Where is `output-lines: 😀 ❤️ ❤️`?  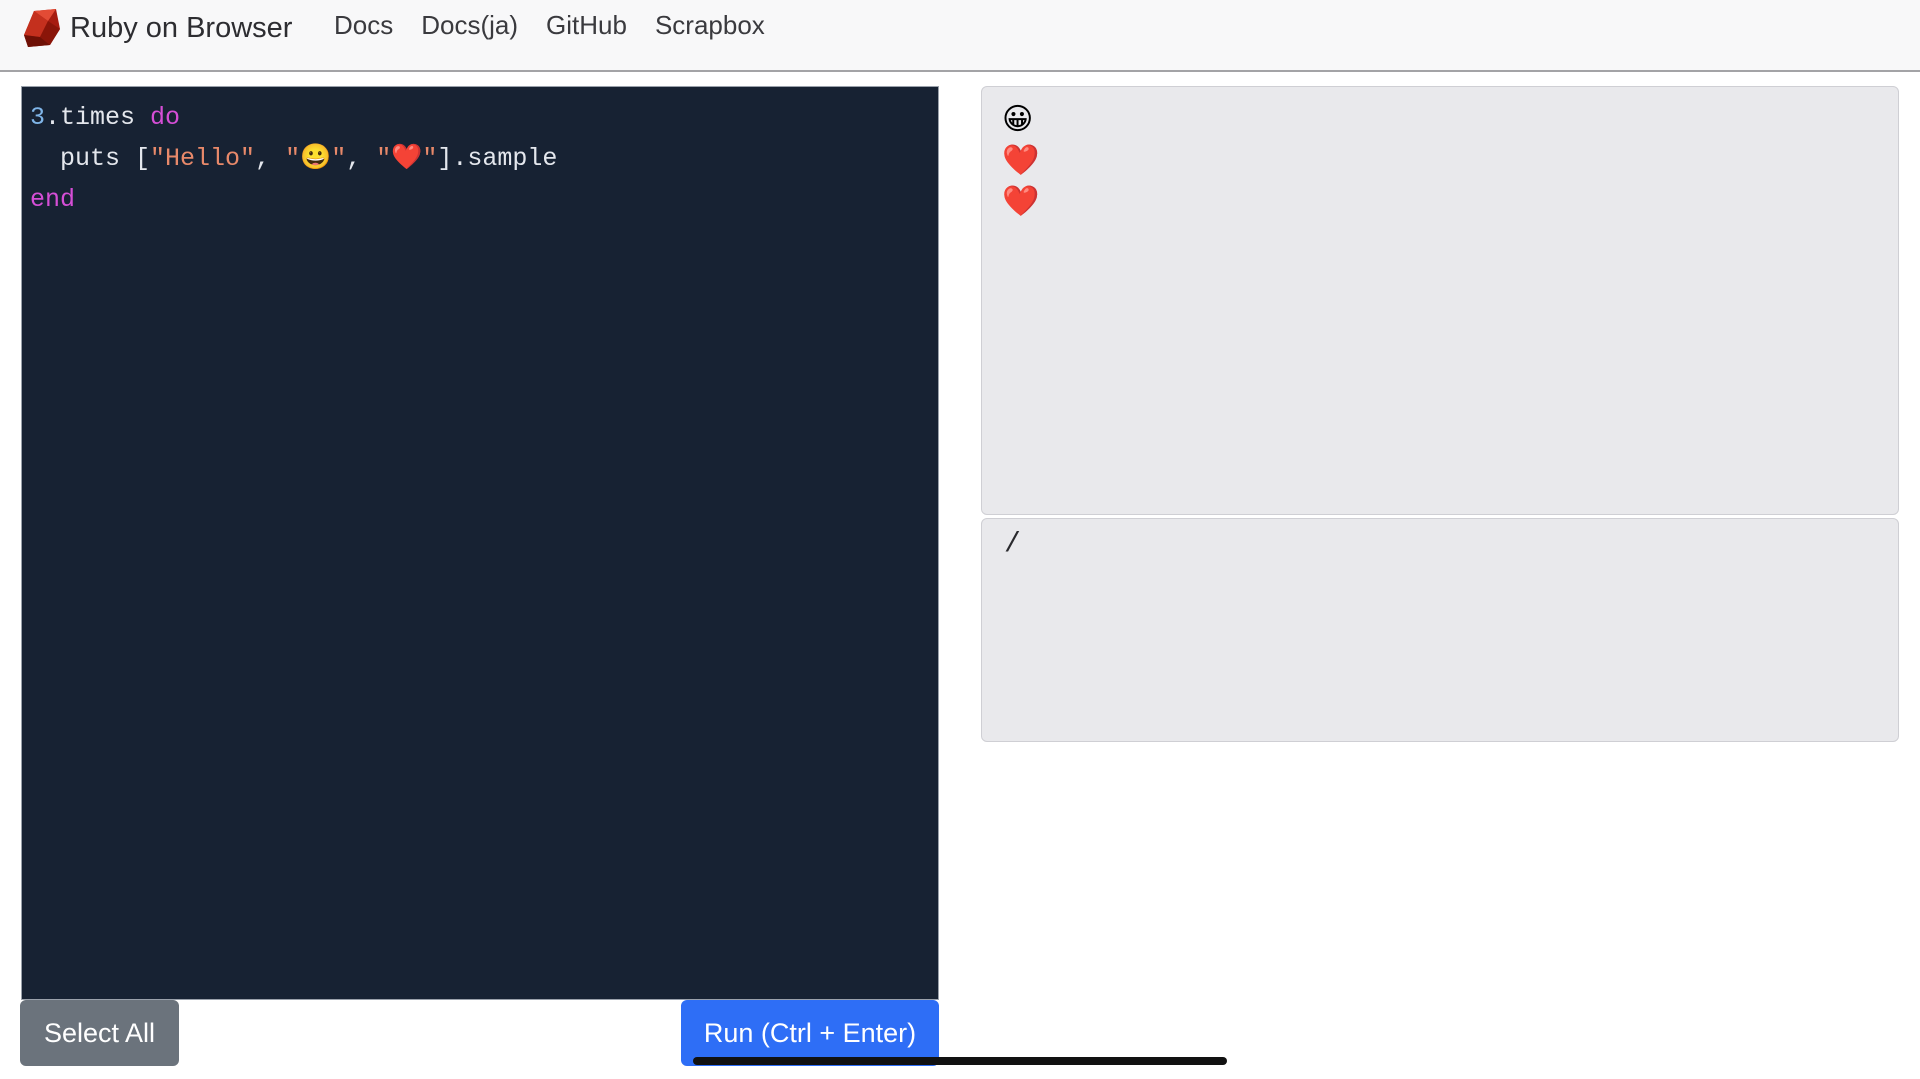 output-lines: 😀 ❤️ ❤️ is located at coordinates (1020, 160).